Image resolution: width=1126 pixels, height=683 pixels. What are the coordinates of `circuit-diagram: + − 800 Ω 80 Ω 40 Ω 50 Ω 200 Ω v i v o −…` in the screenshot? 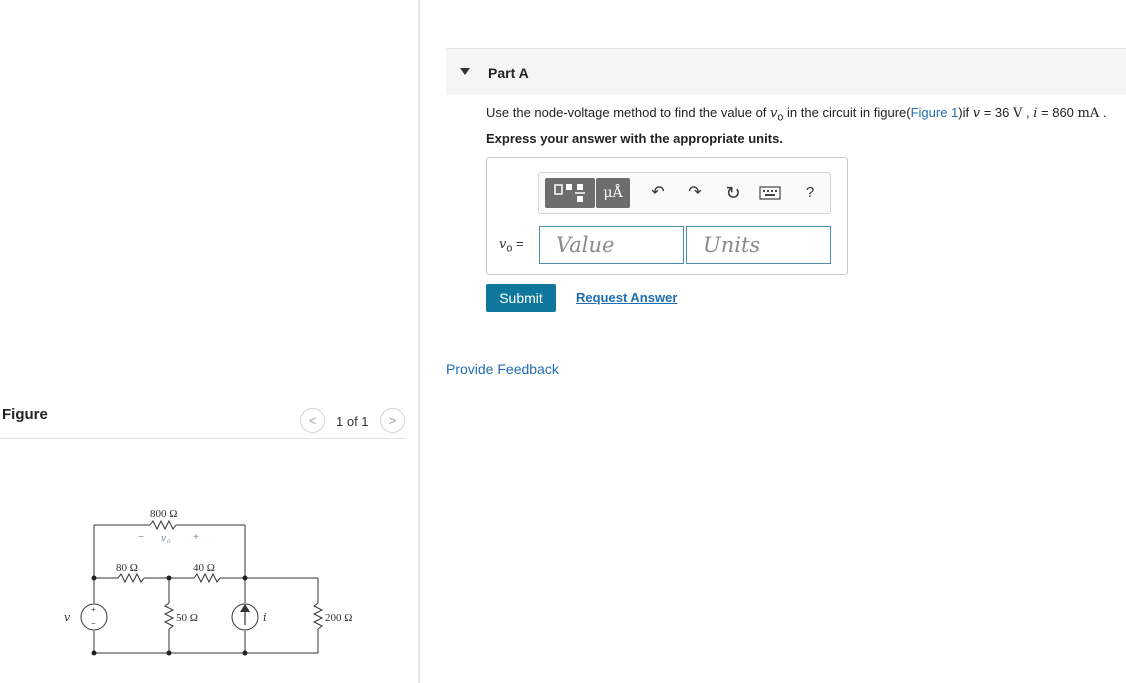 It's located at (208, 582).